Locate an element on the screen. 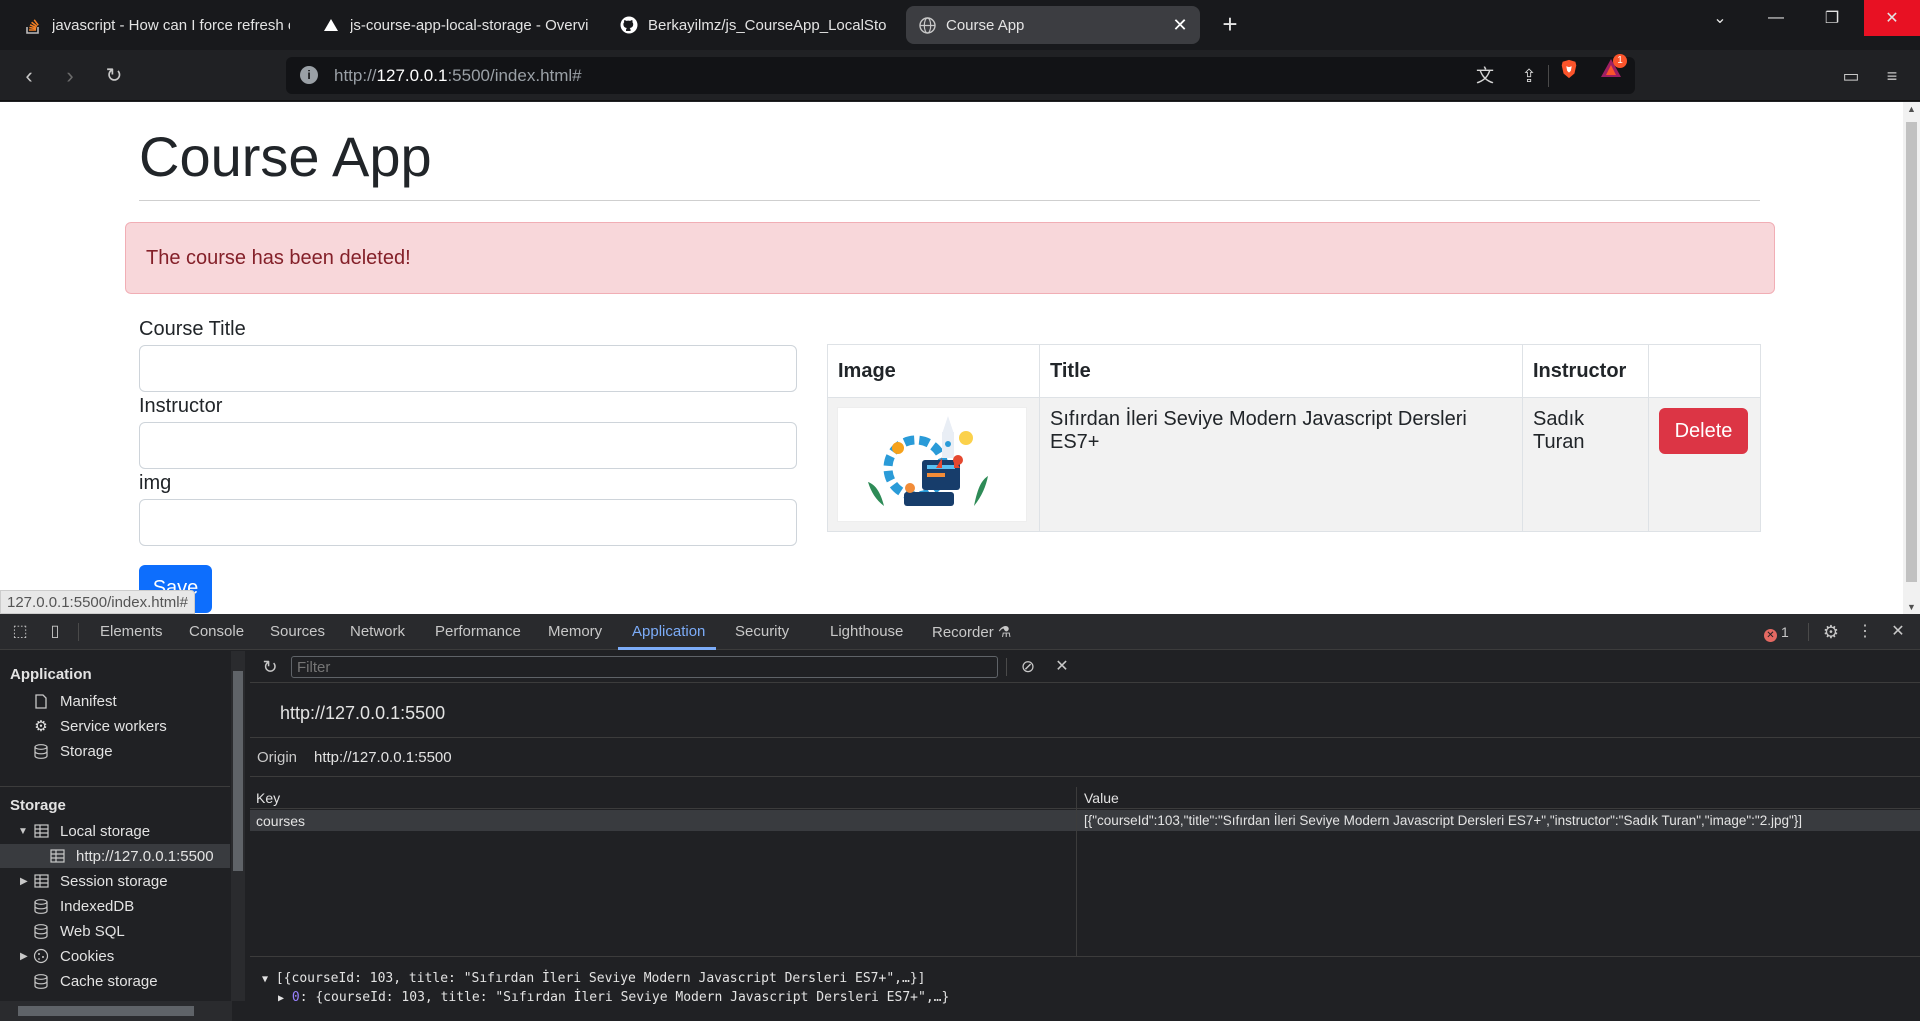 This screenshot has width=1920, height=1021. database-icon is located at coordinates (41, 751).